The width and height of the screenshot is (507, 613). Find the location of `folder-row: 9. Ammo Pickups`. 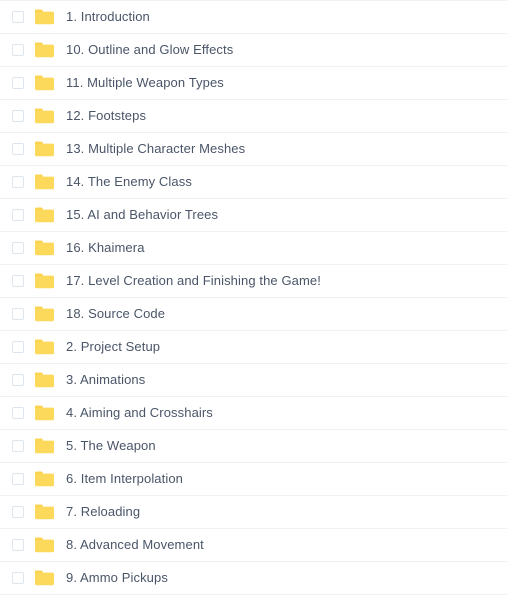

folder-row: 9. Ammo Pickups is located at coordinates (253, 578).